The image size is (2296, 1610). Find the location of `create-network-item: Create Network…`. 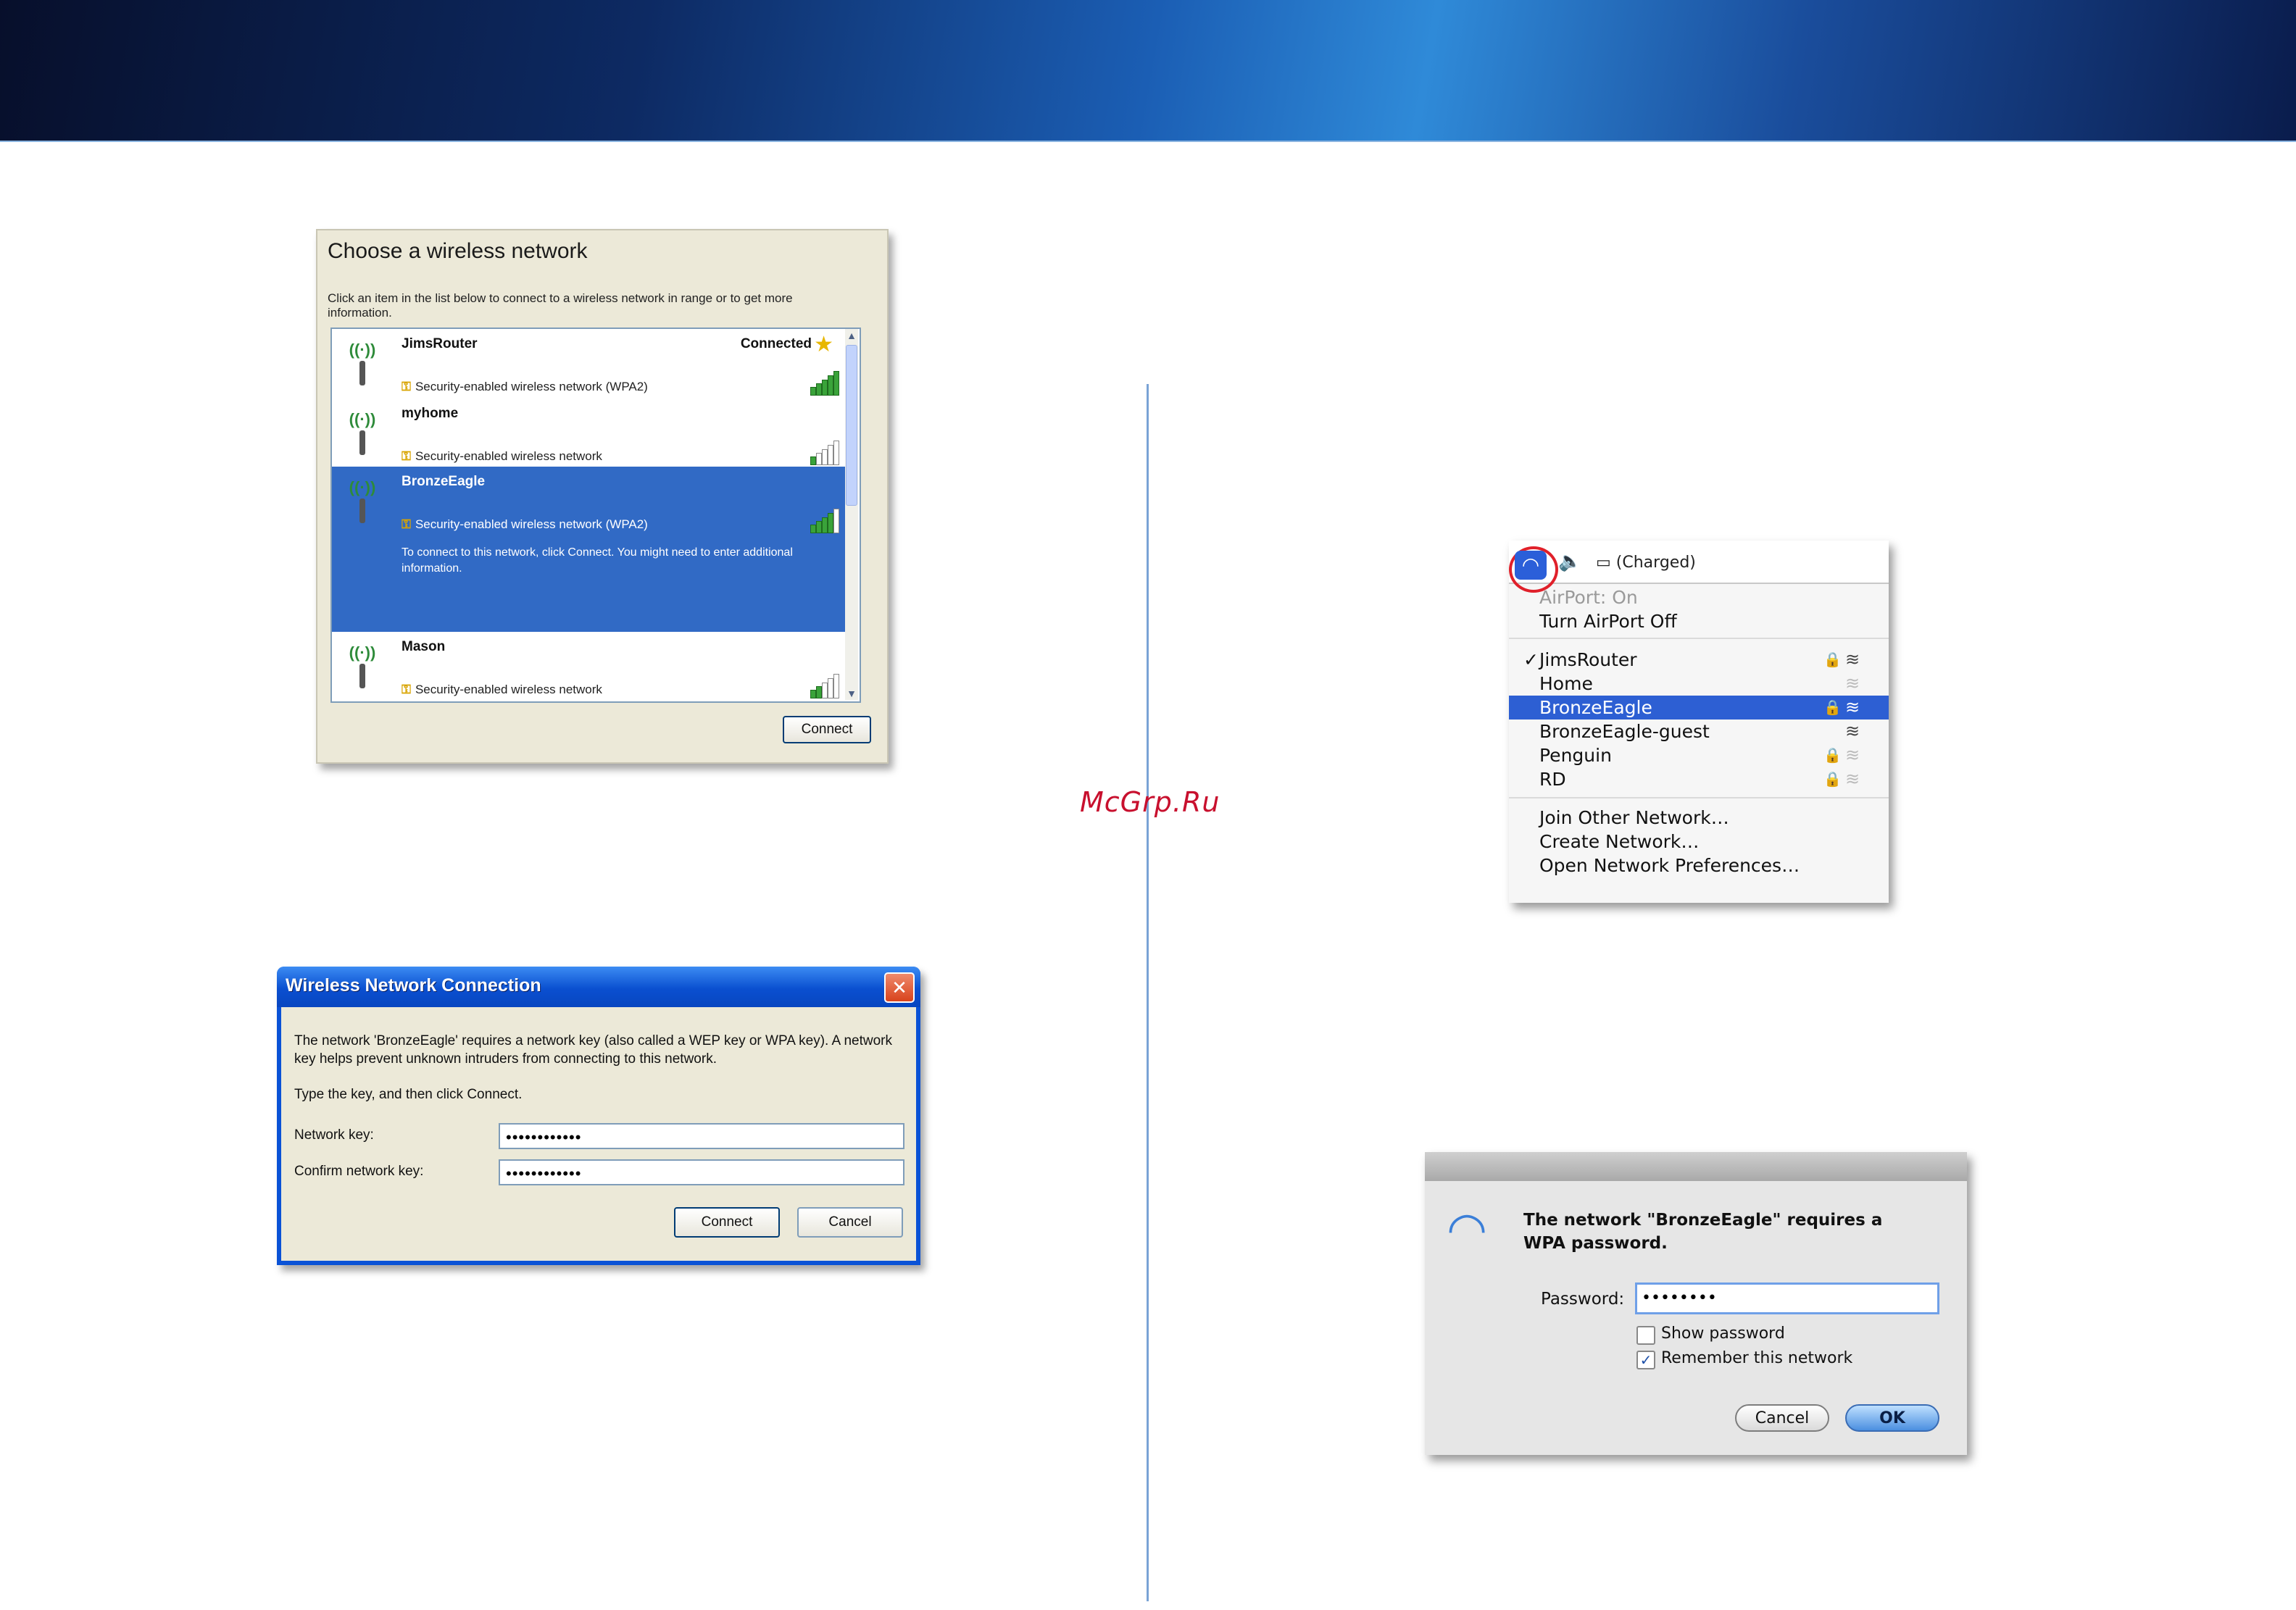

create-network-item: Create Network… is located at coordinates (1699, 842).